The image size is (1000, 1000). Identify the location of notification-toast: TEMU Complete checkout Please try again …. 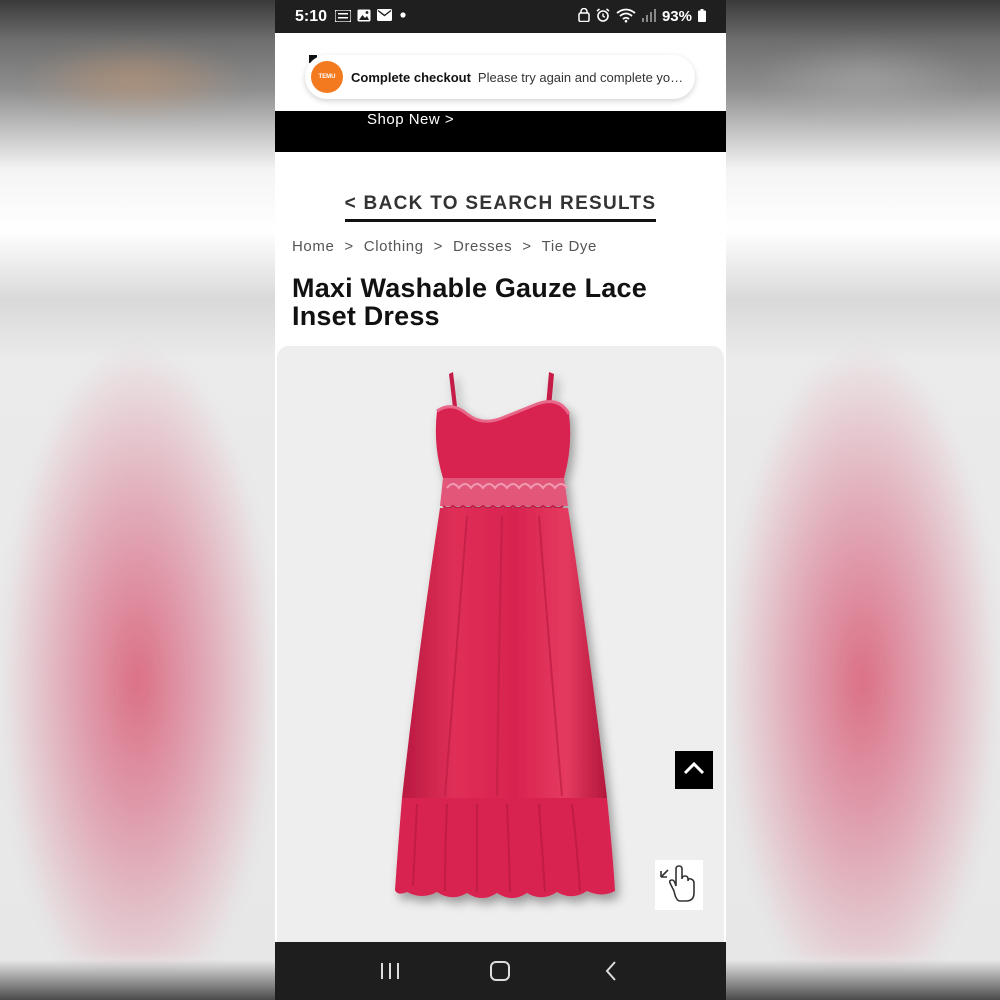
(500, 77).